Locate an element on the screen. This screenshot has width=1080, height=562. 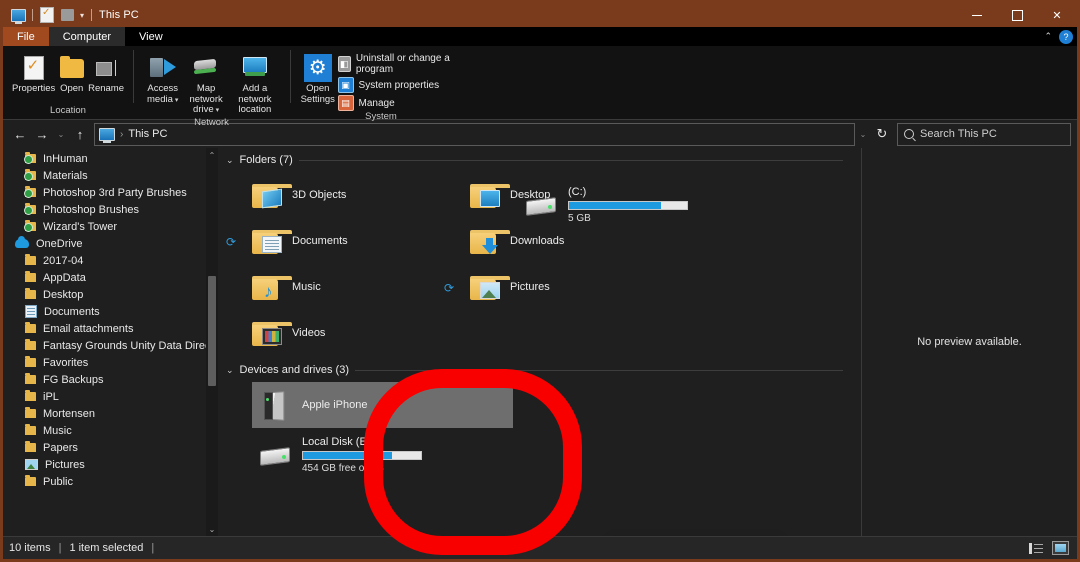
sync-status-icon: ⟳ is located at coordinates (231, 242).